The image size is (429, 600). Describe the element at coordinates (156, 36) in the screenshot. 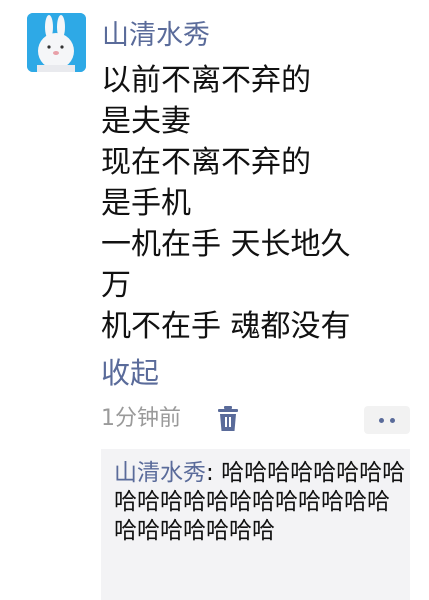

I see `post-author-name: 山清水秀` at that location.